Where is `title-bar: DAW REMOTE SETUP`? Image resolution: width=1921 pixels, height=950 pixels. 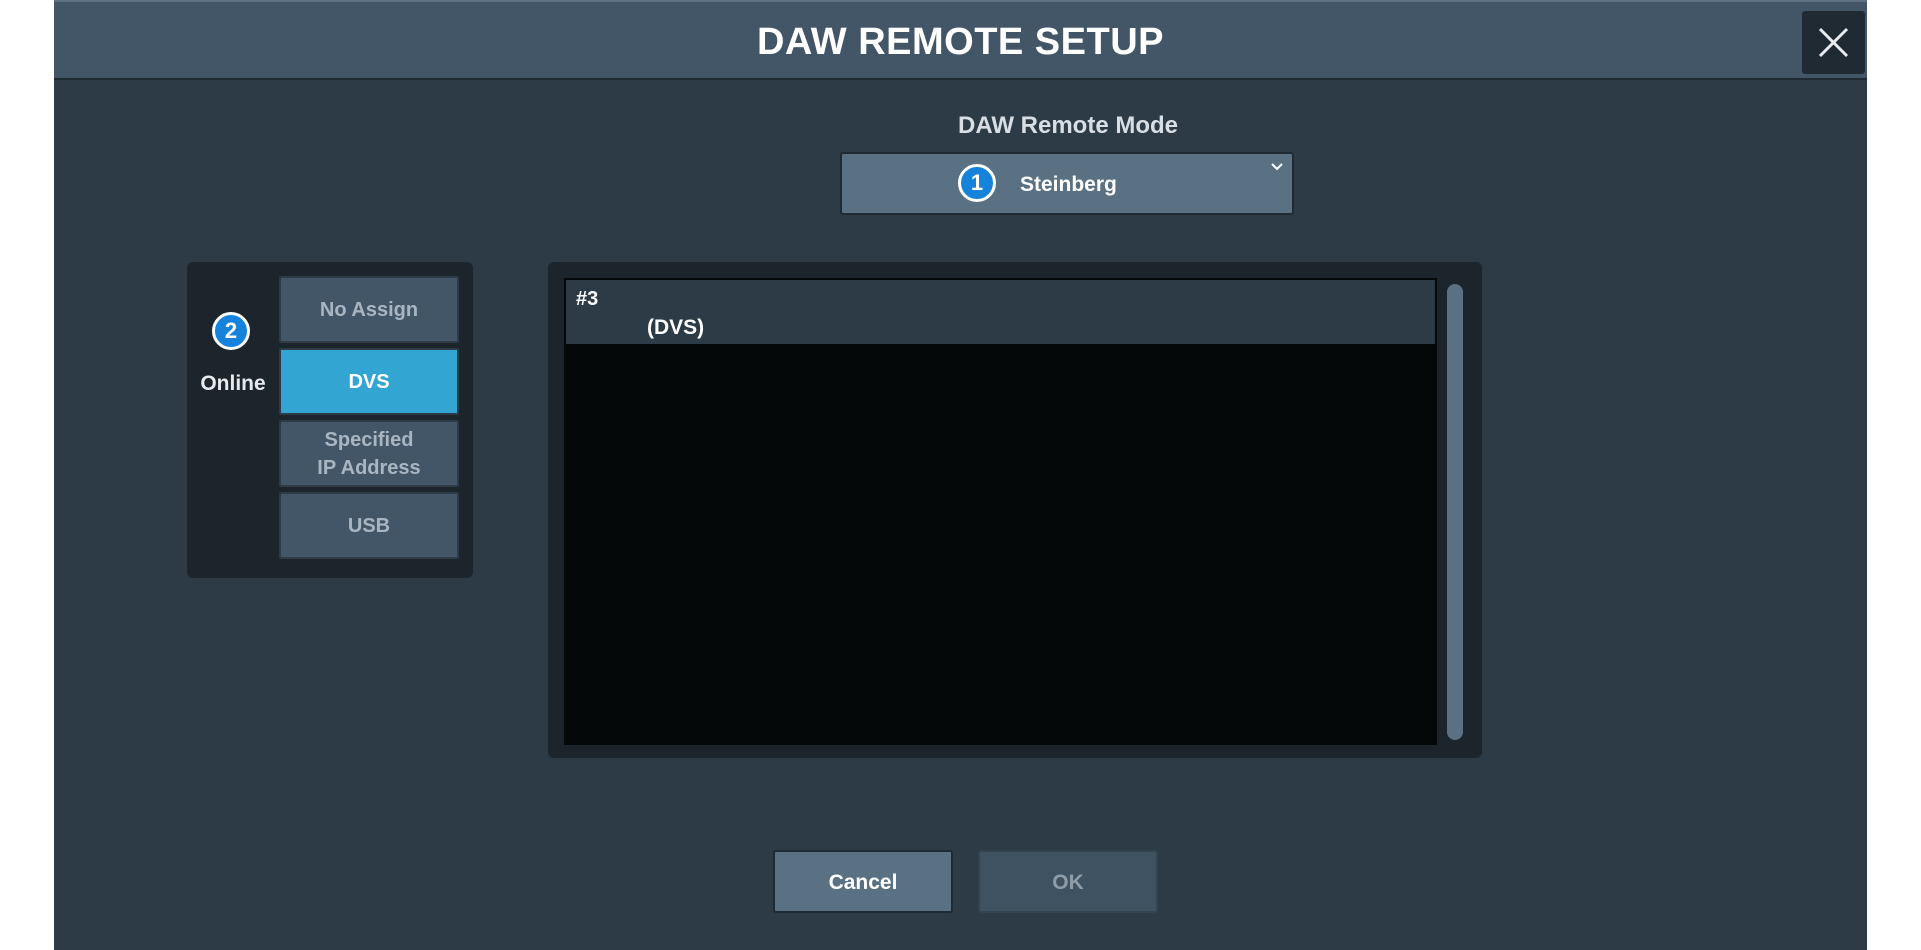
title-bar: DAW REMOTE SETUP is located at coordinates (960, 40).